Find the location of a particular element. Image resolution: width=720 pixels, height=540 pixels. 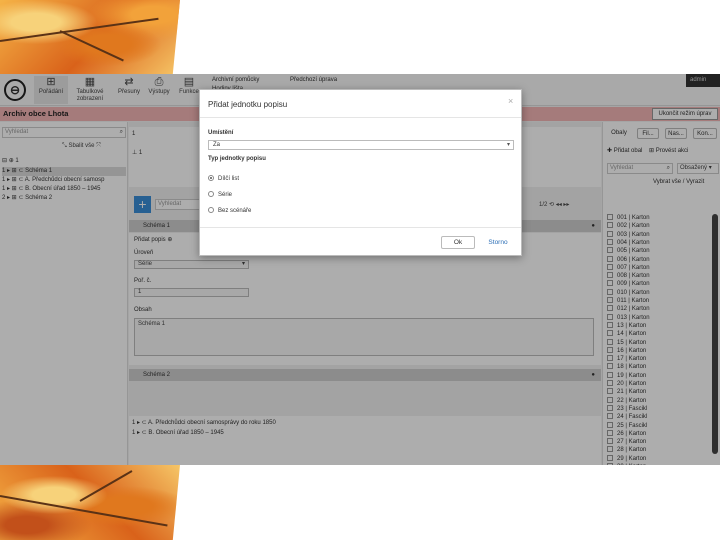

chevron-down-icon: ▾ is located at coordinates (508, 145).